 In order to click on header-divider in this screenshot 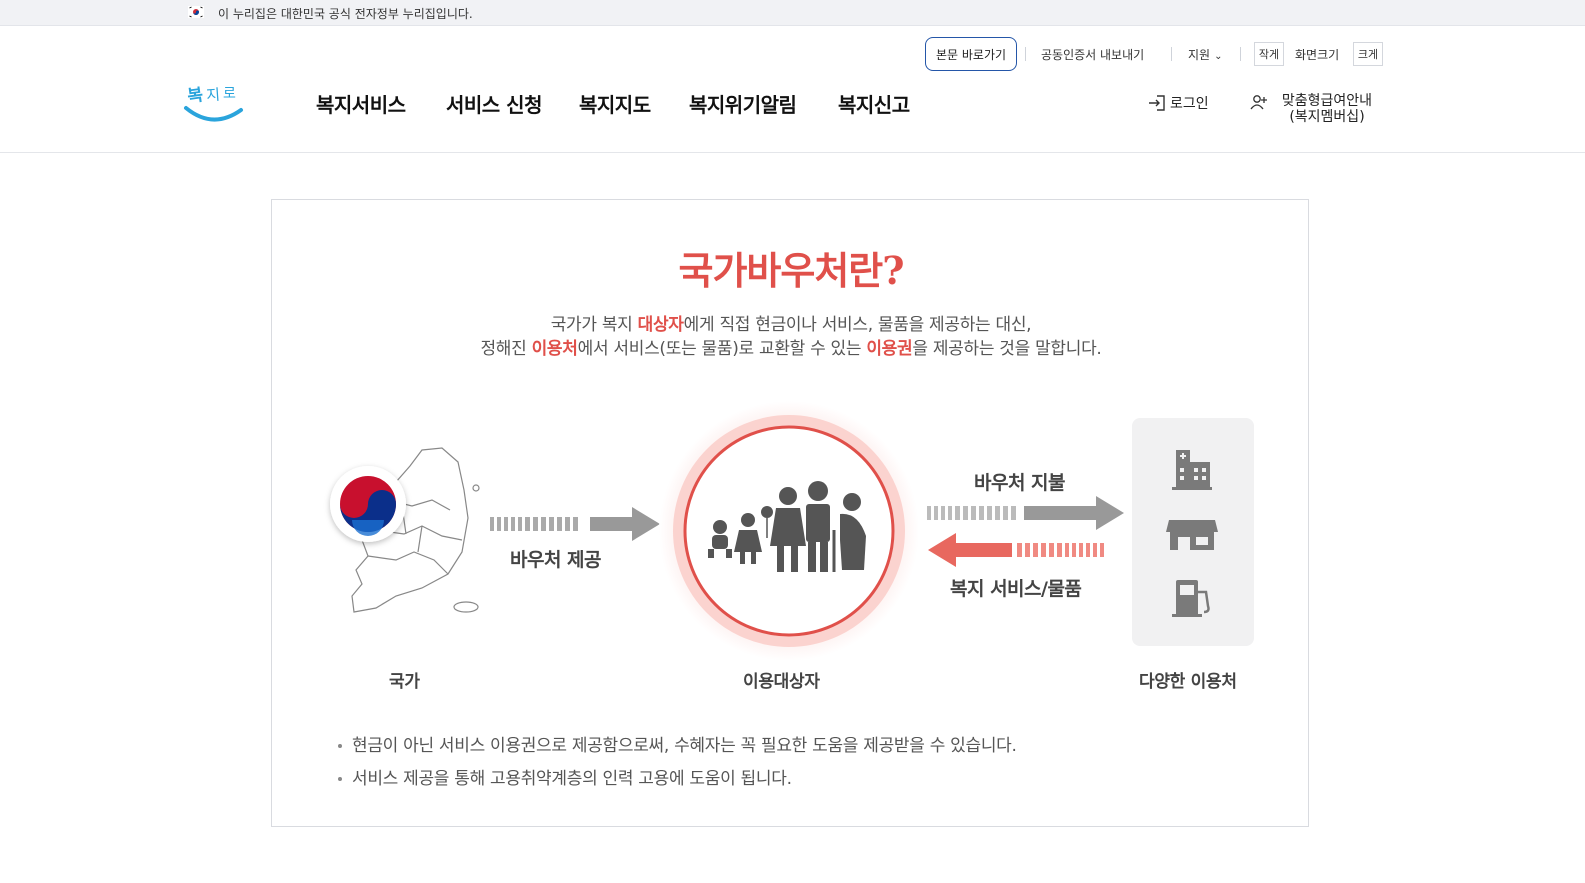, I will do `click(792, 152)`.